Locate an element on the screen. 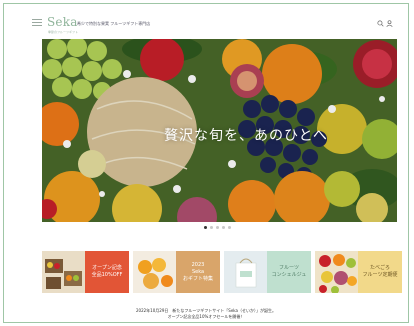 This screenshot has height=326, width=414. promo-image-fruit-assortment is located at coordinates (336, 272).